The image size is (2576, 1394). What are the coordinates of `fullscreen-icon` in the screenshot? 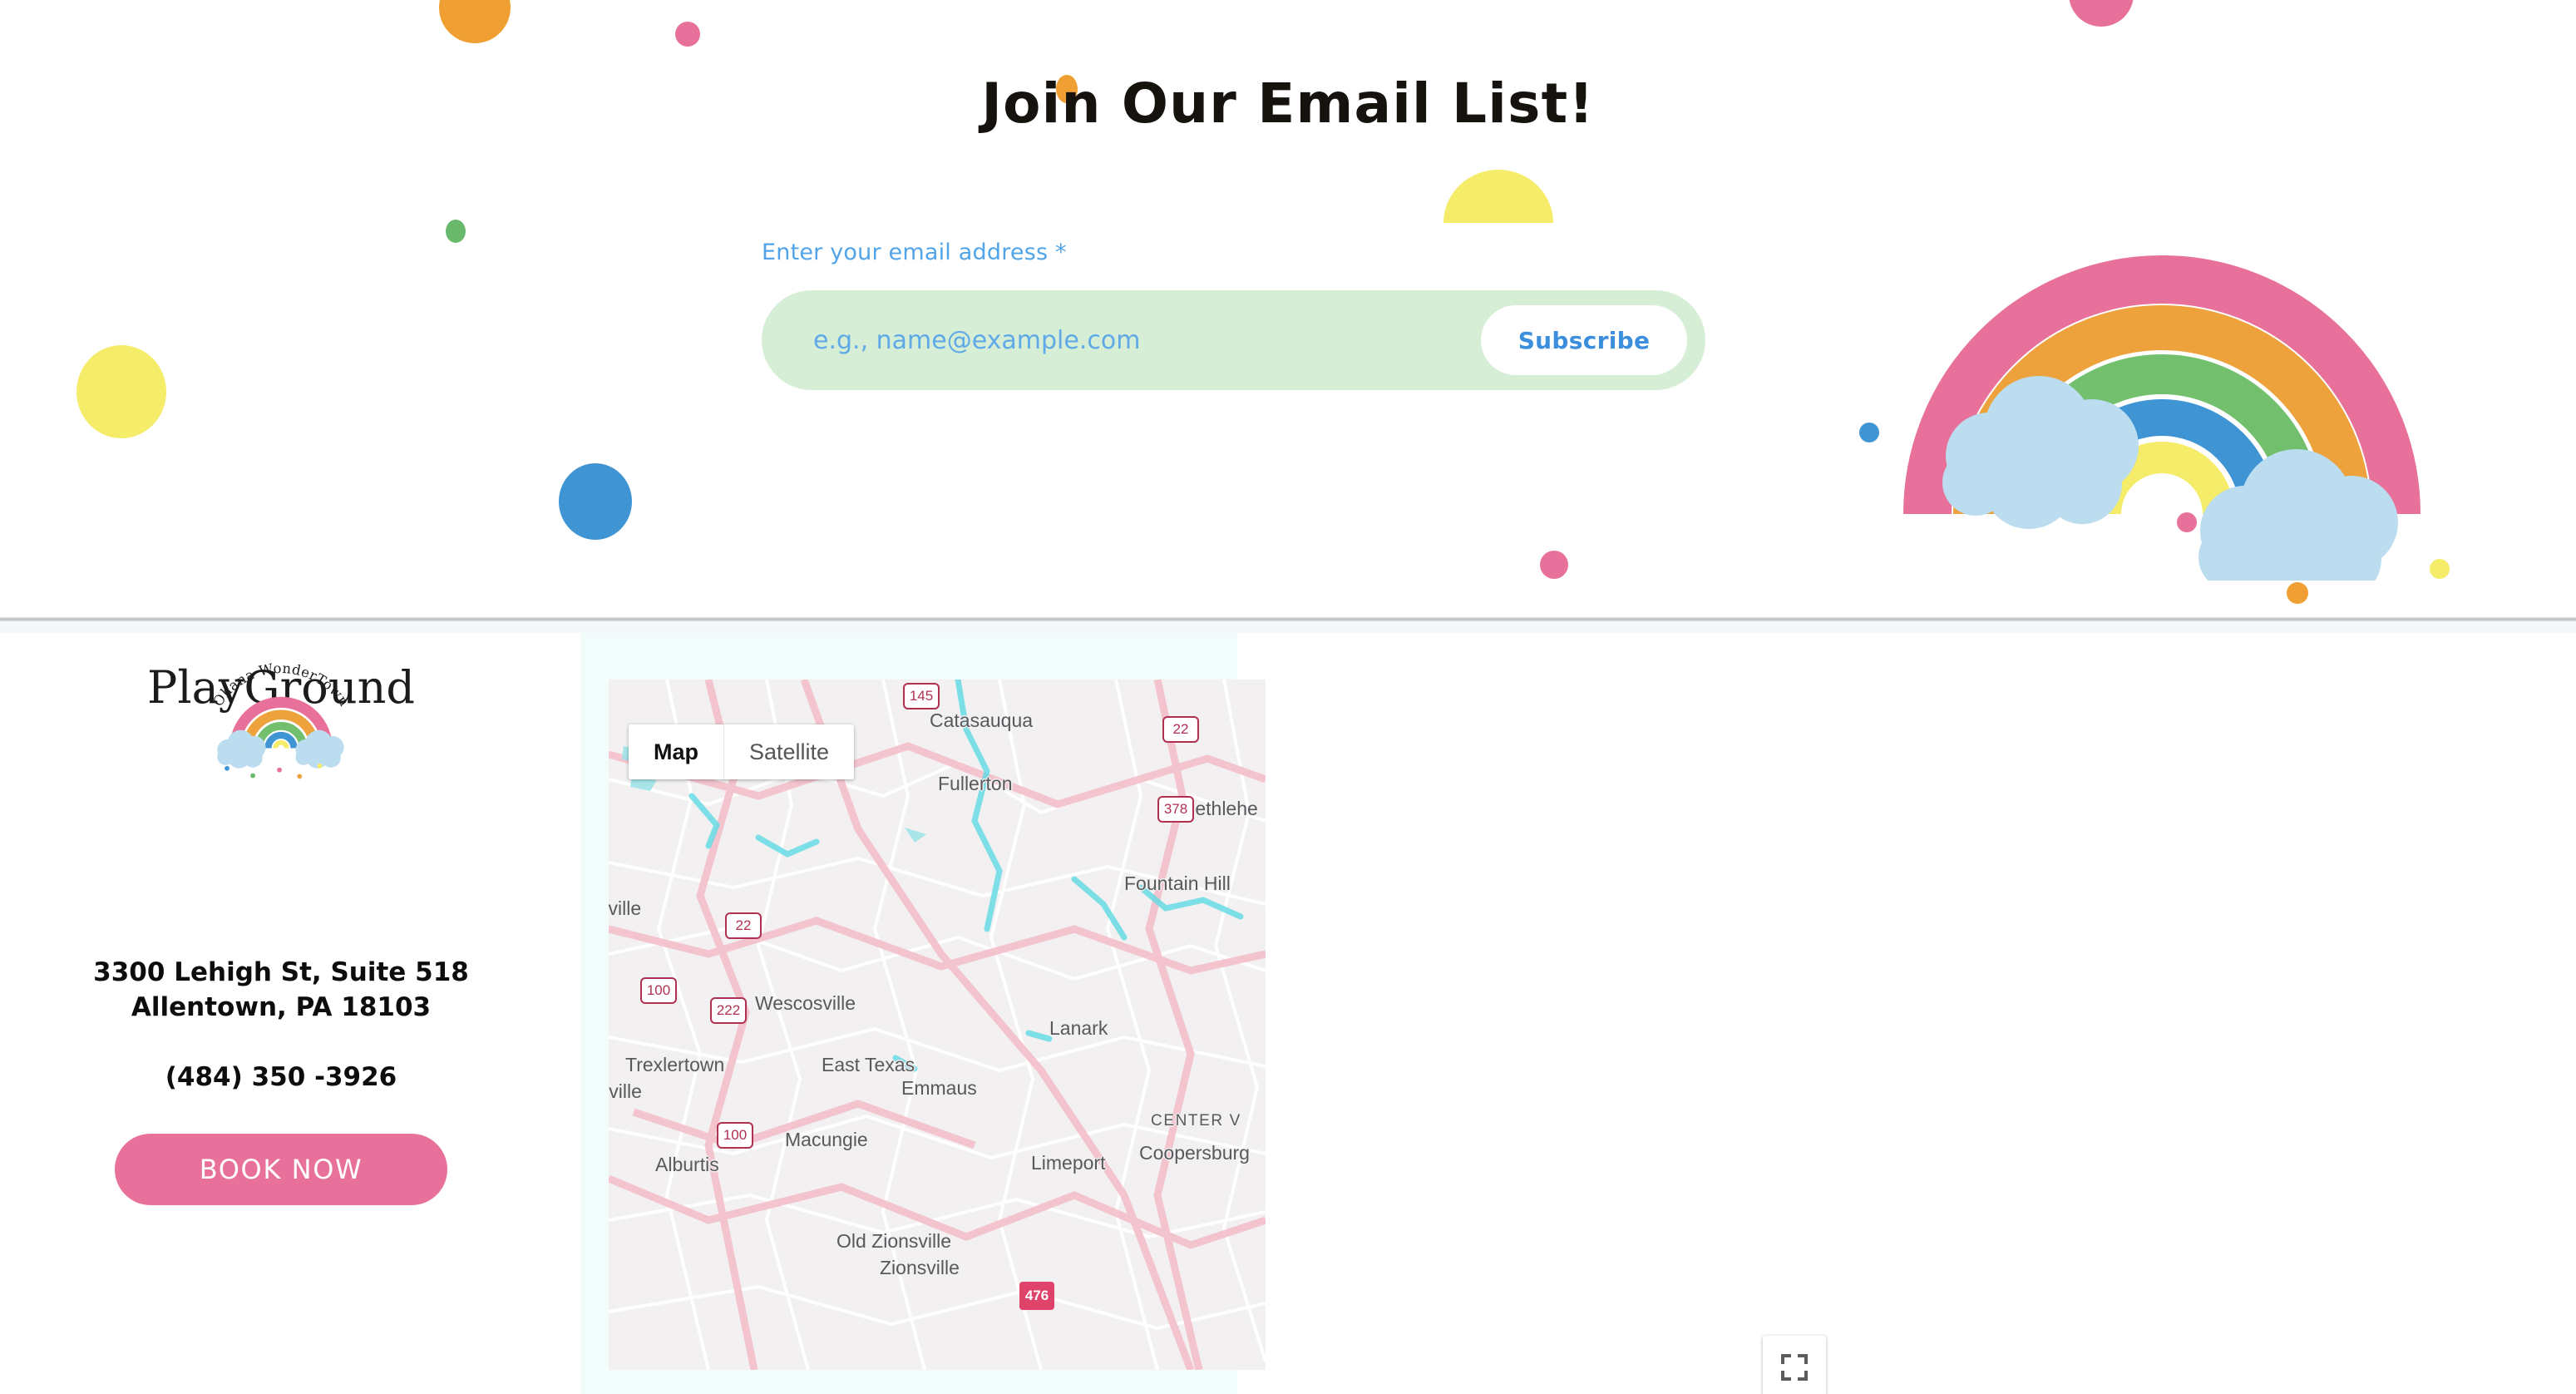 It's located at (1794, 1367).